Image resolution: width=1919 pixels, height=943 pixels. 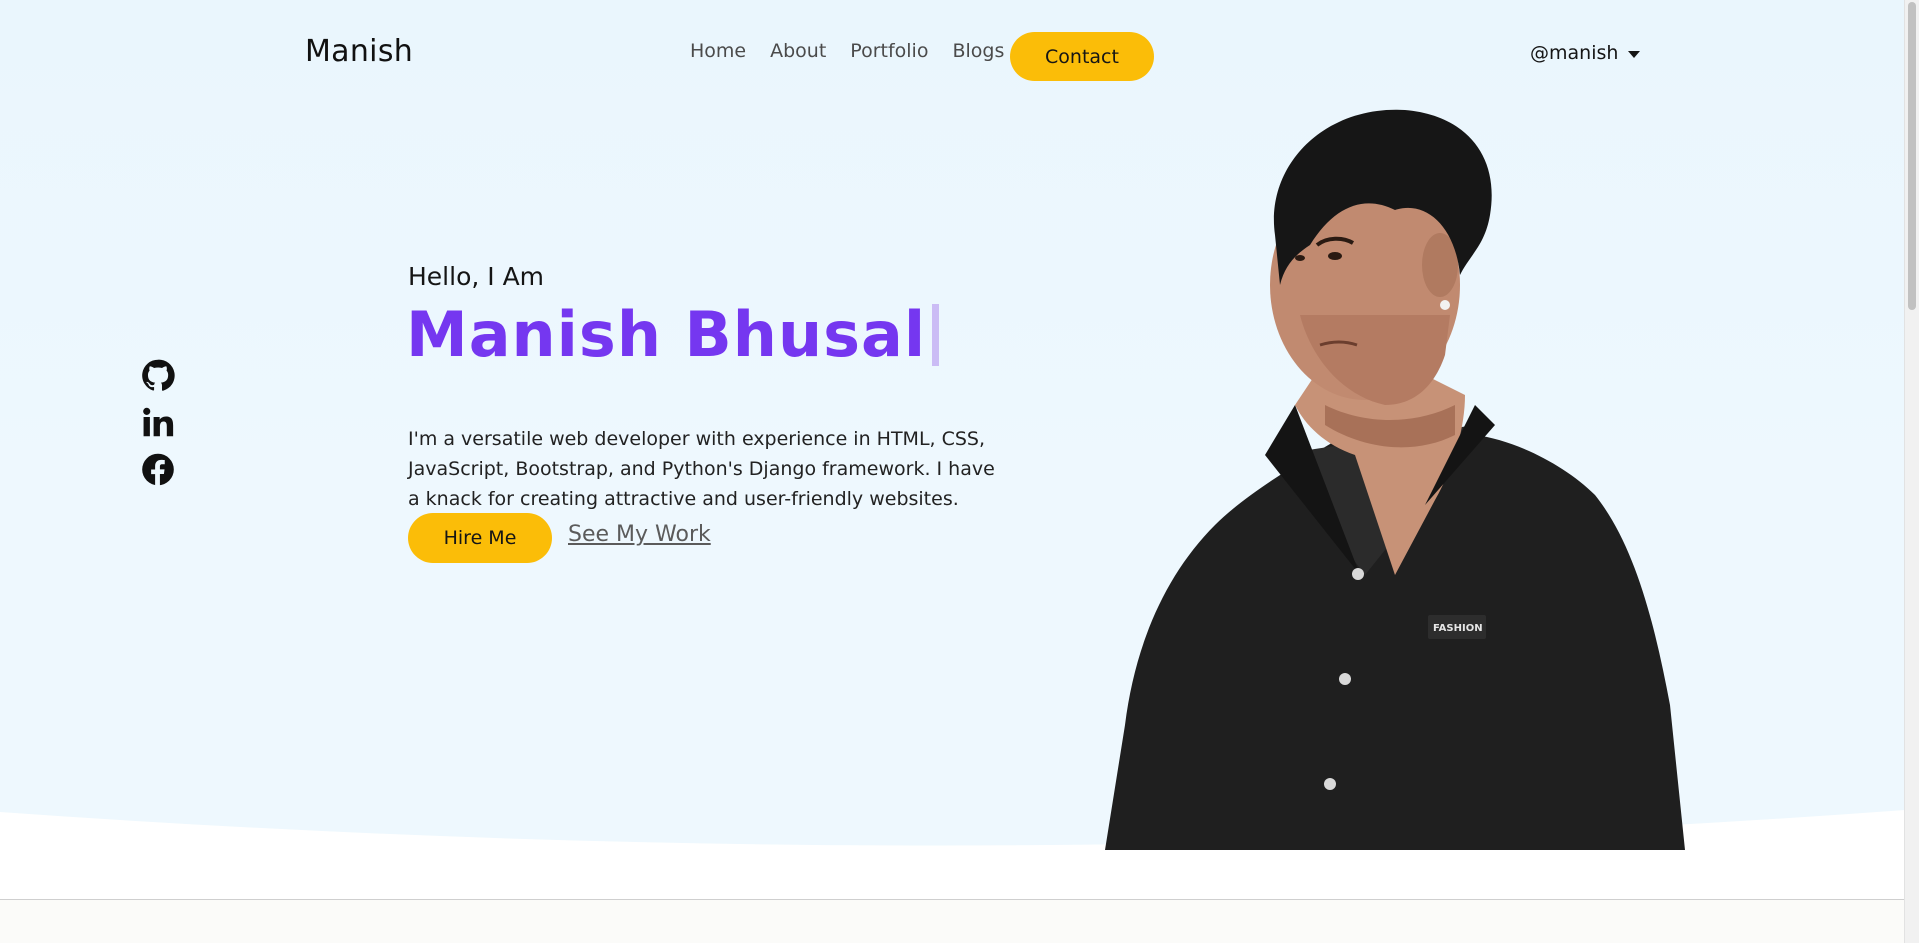 I want to click on facebook-icon, so click(x=158, y=469).